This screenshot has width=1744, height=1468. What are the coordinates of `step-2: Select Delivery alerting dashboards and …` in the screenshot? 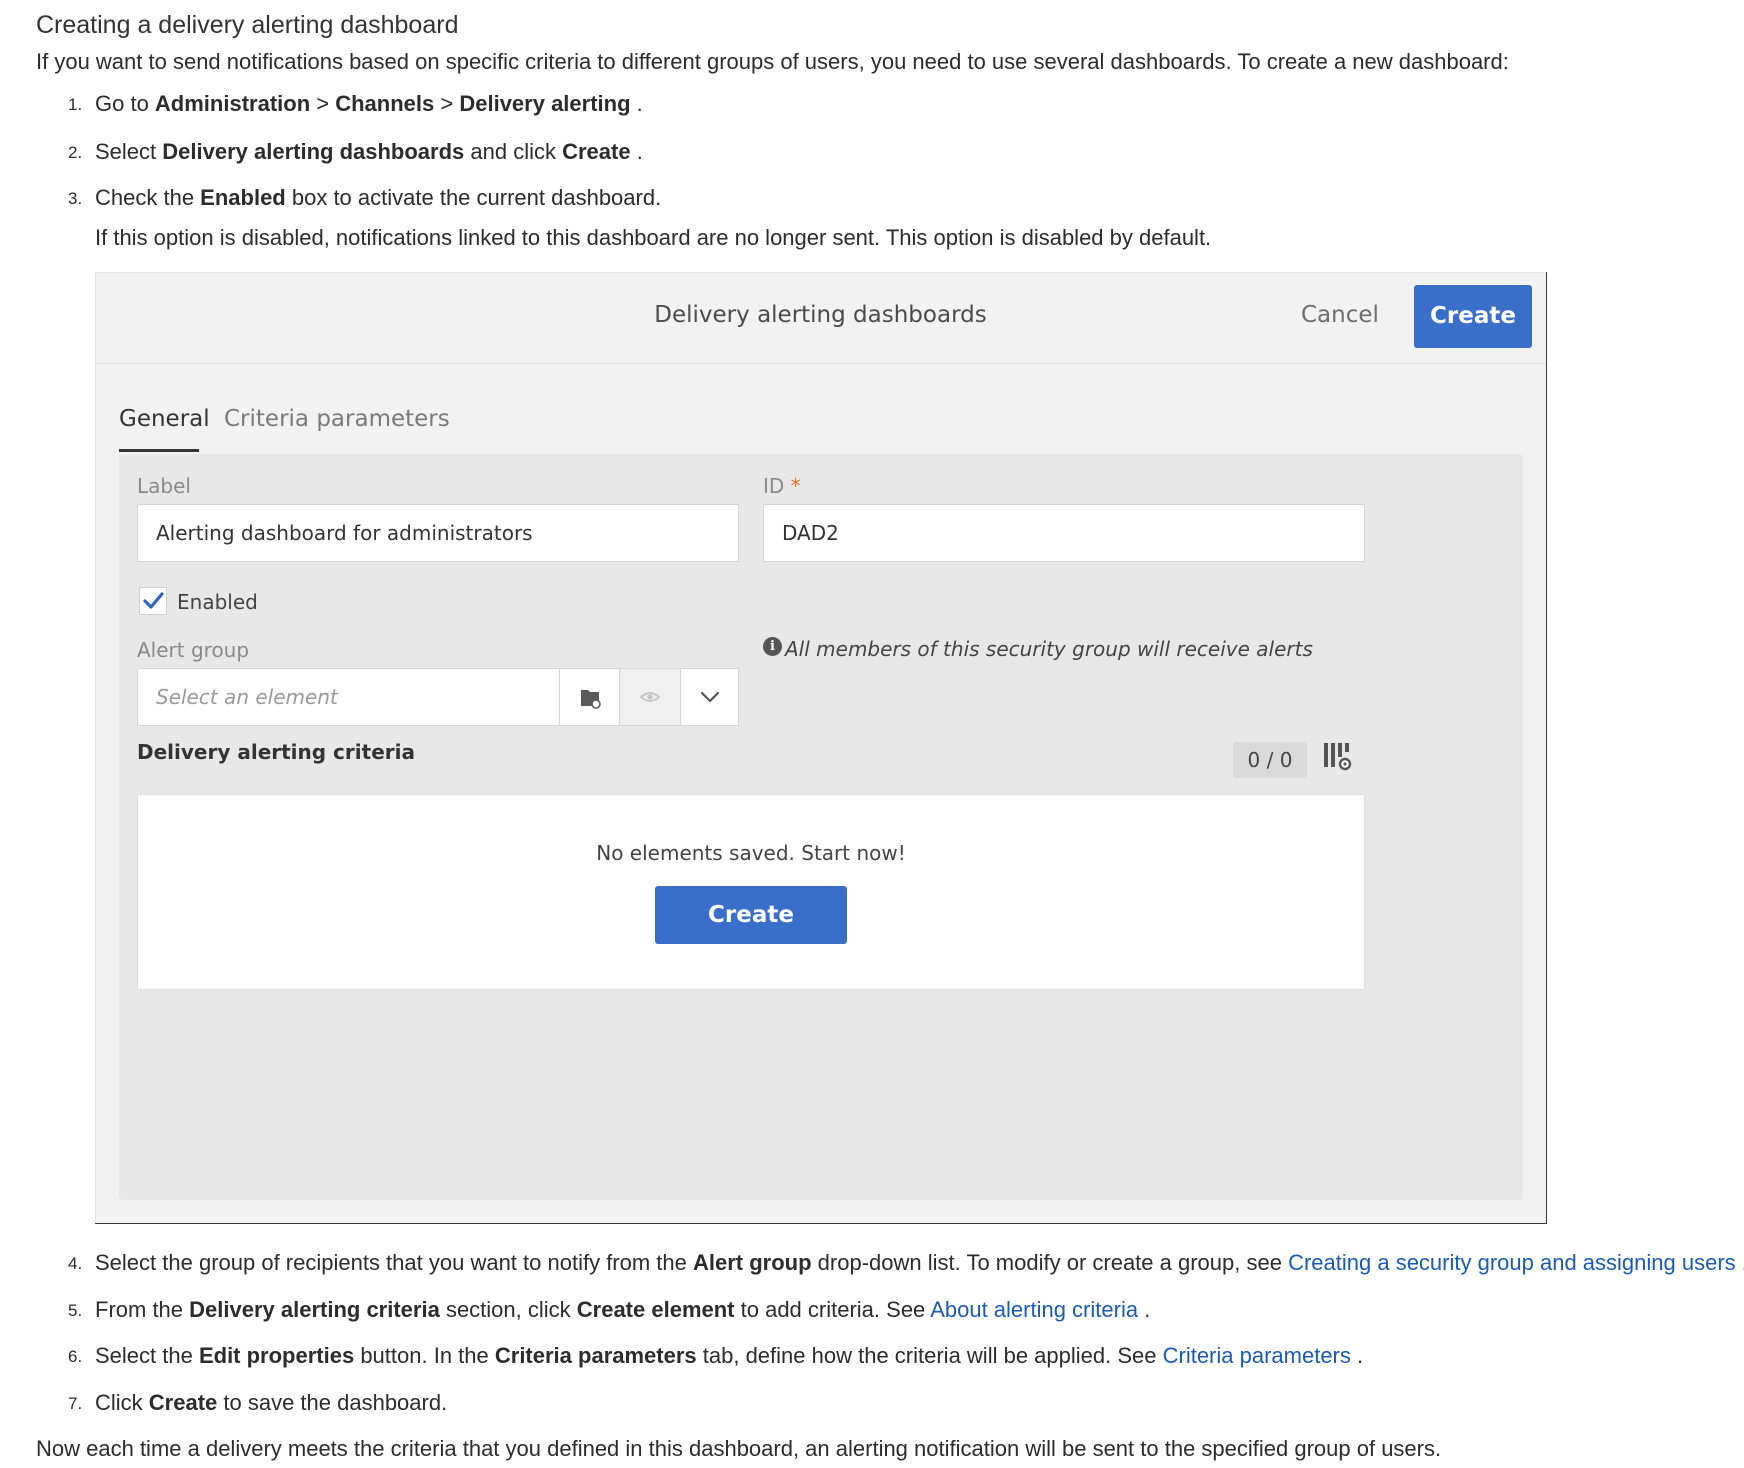 It's located at (369, 151).